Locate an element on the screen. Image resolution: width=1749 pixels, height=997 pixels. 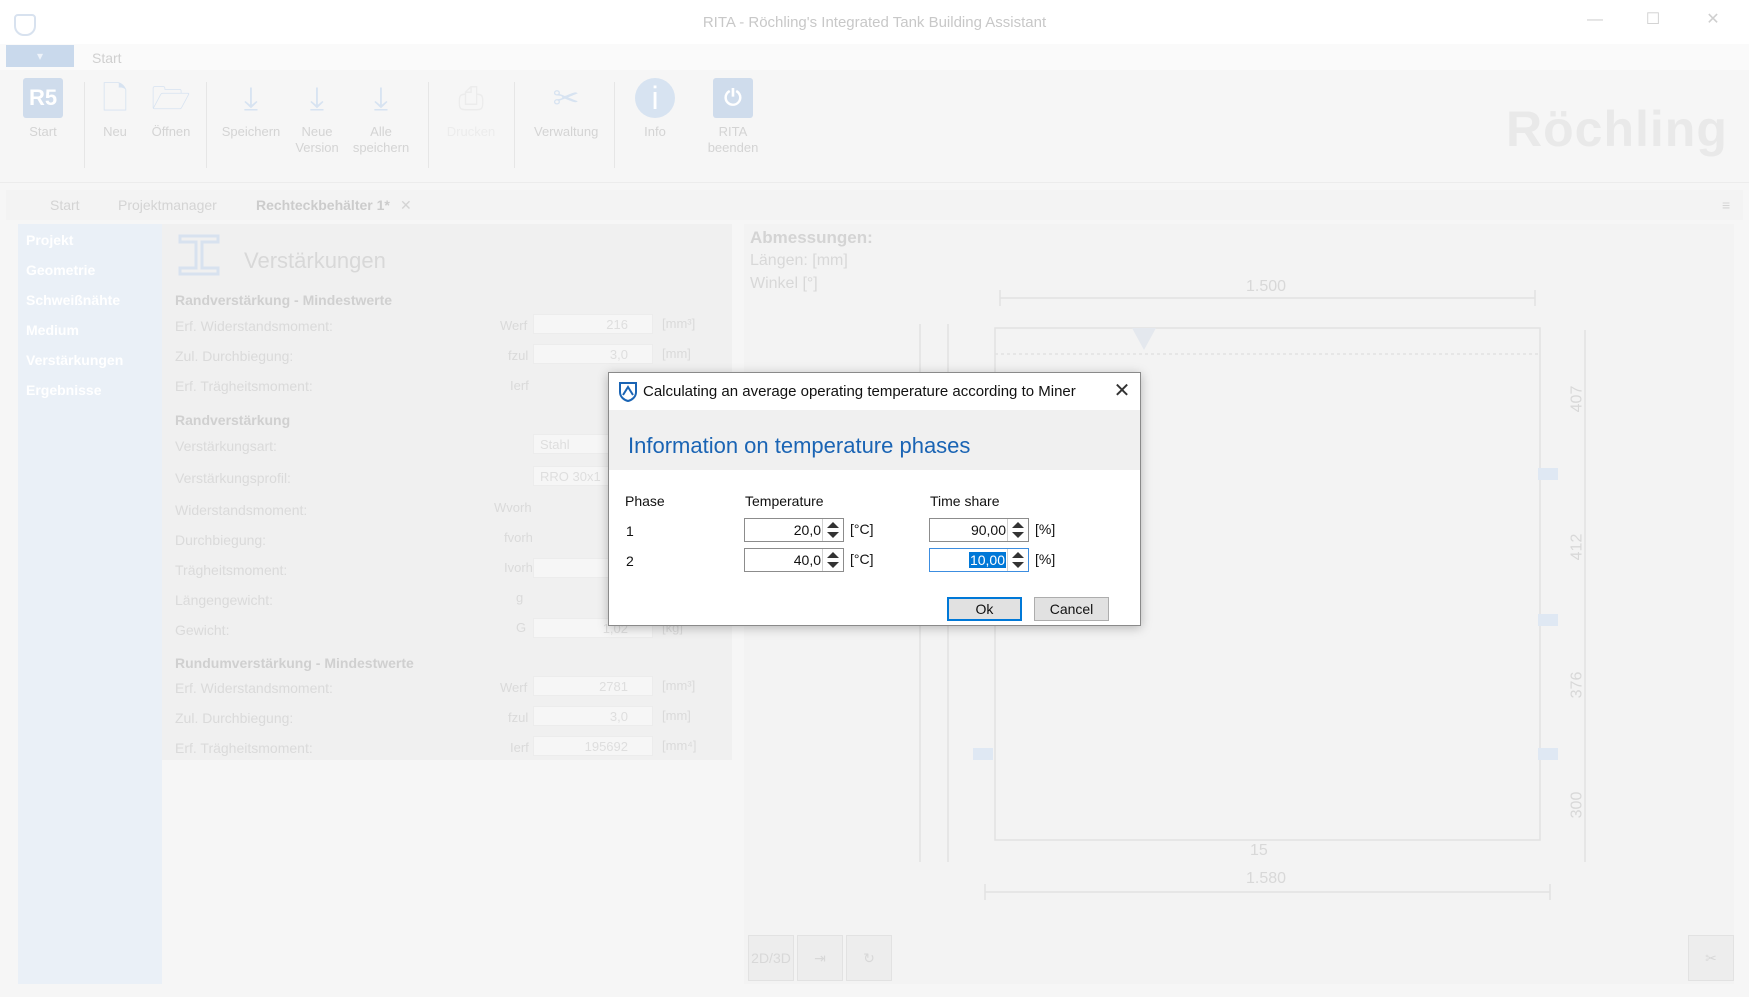
dialog-logo-icon is located at coordinates (628, 392).